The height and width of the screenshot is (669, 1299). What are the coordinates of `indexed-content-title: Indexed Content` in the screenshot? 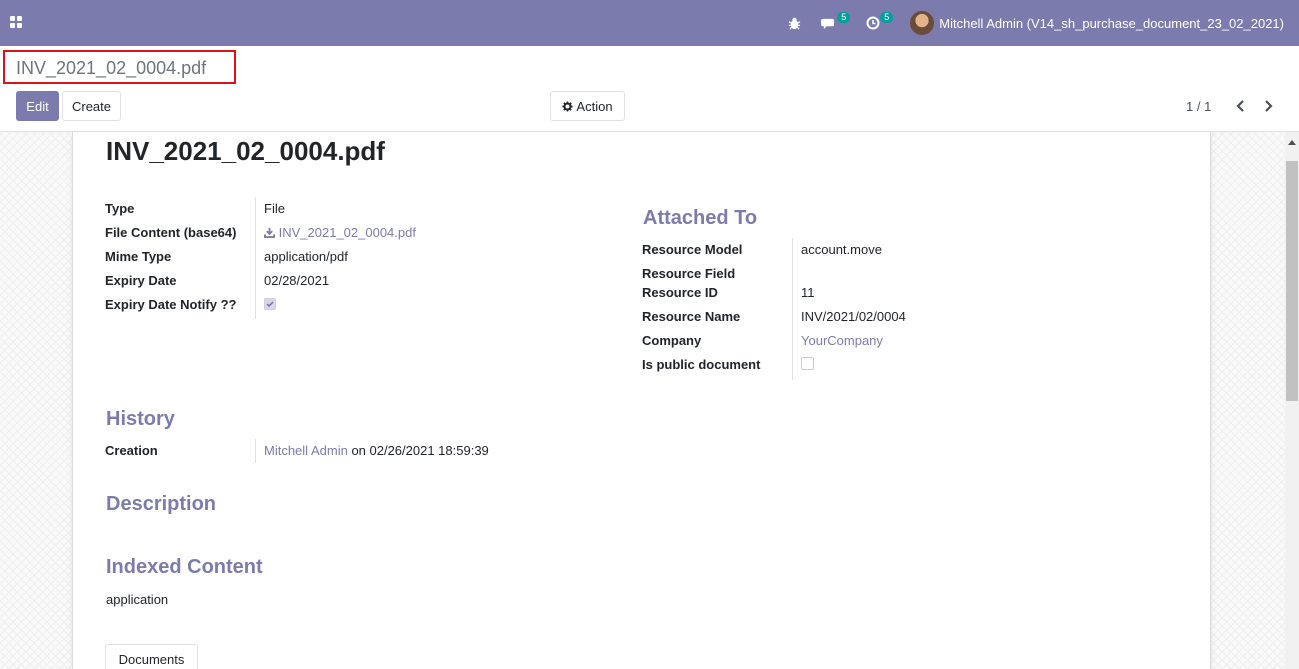 It's located at (184, 567).